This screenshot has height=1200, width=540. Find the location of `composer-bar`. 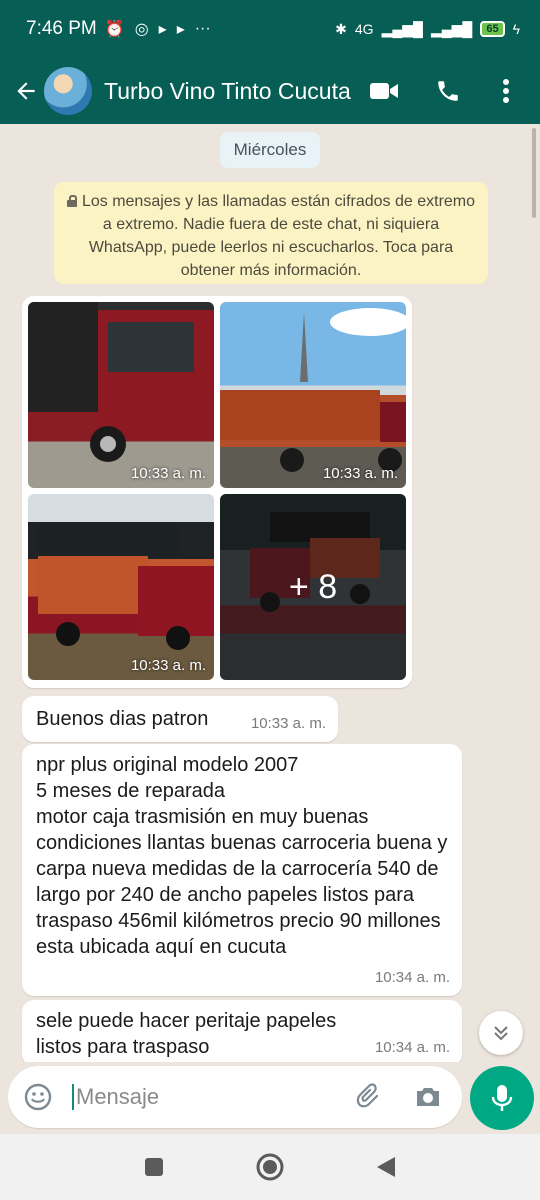

composer-bar is located at coordinates (270, 1098).